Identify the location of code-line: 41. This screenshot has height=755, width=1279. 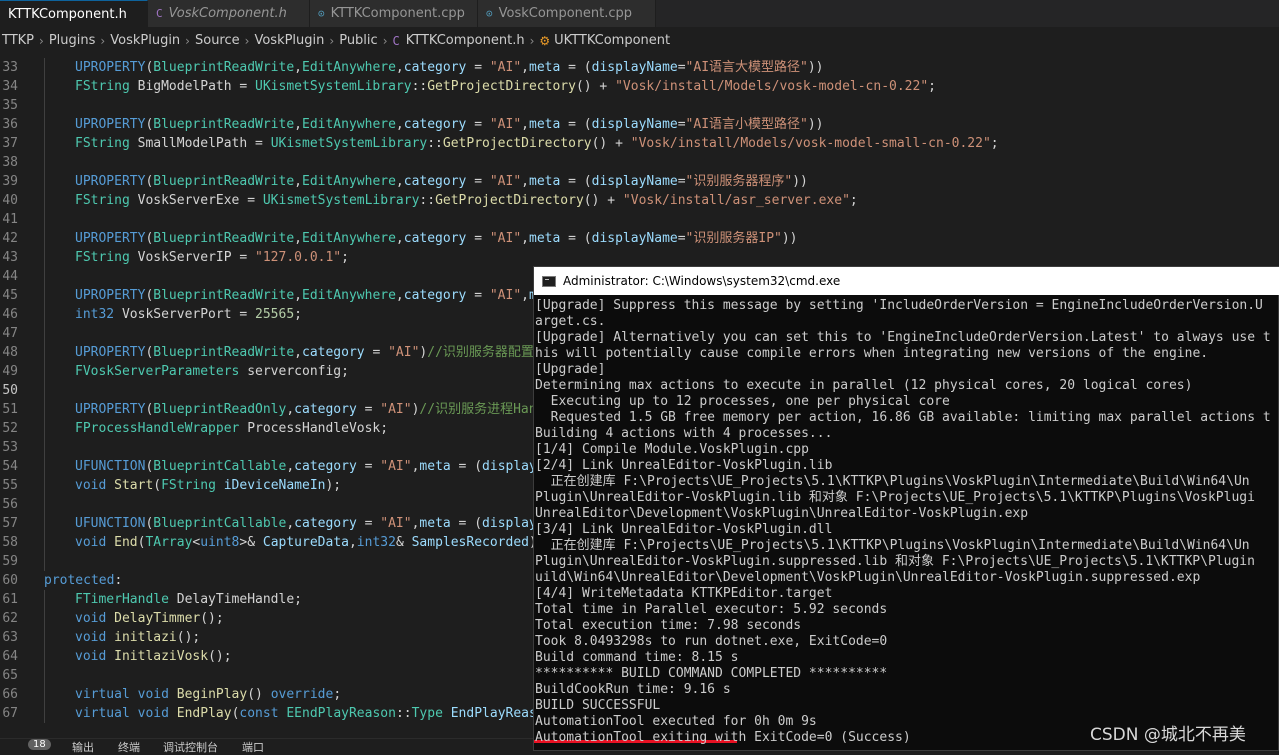
(639, 219).